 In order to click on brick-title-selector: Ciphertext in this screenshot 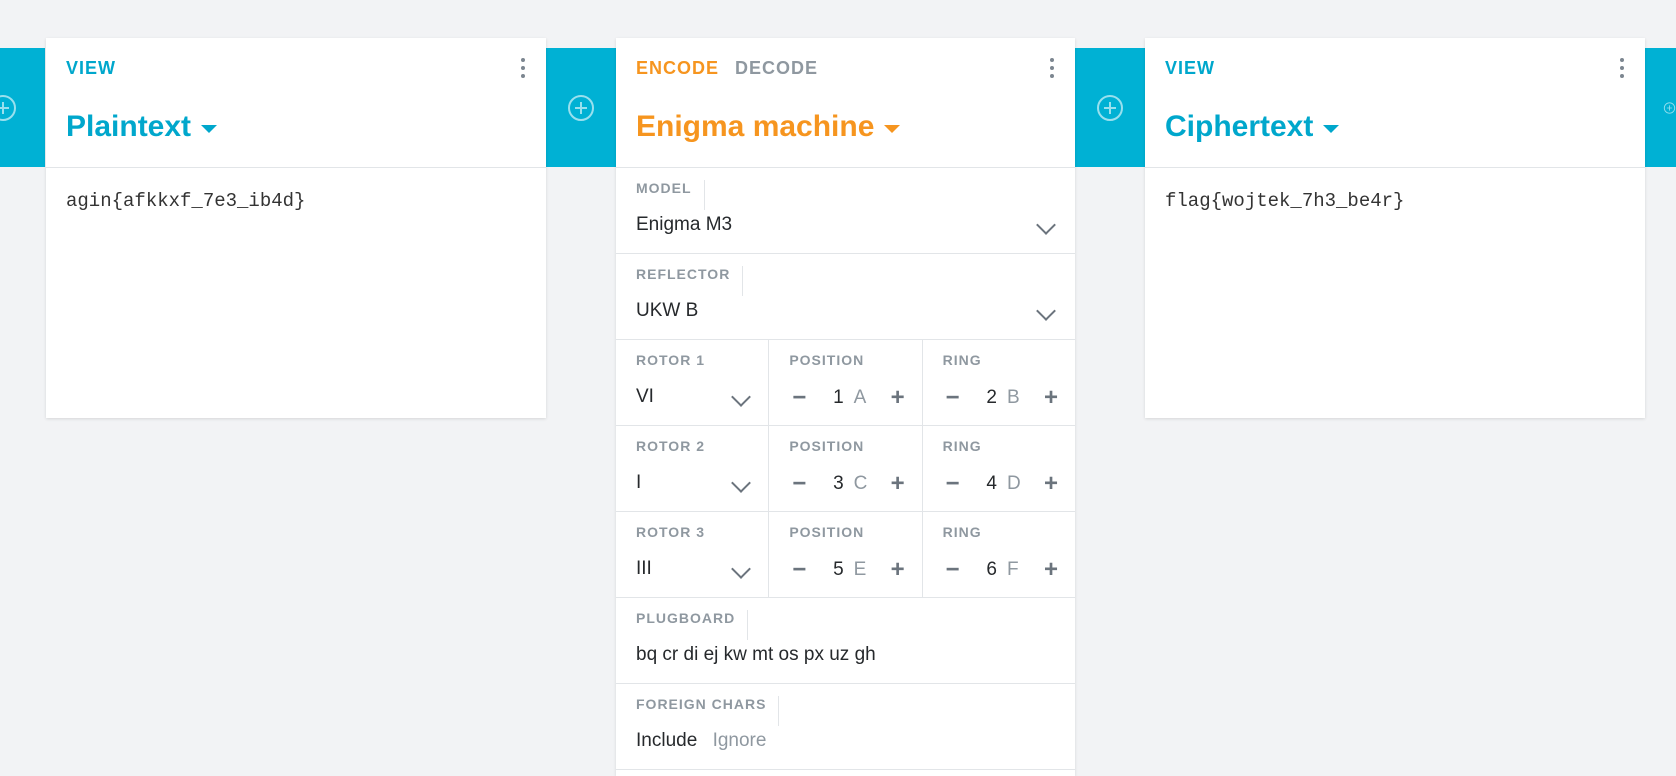, I will do `click(1252, 127)`.